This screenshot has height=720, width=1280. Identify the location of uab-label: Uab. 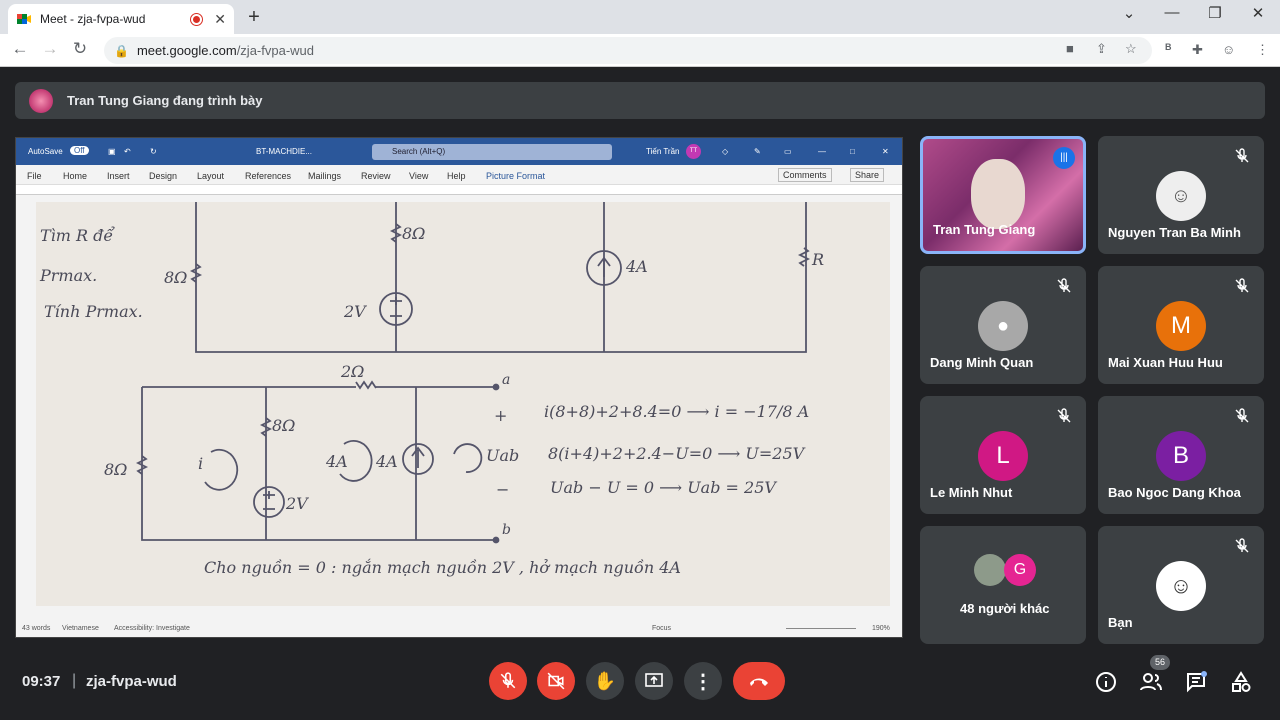
(503, 455).